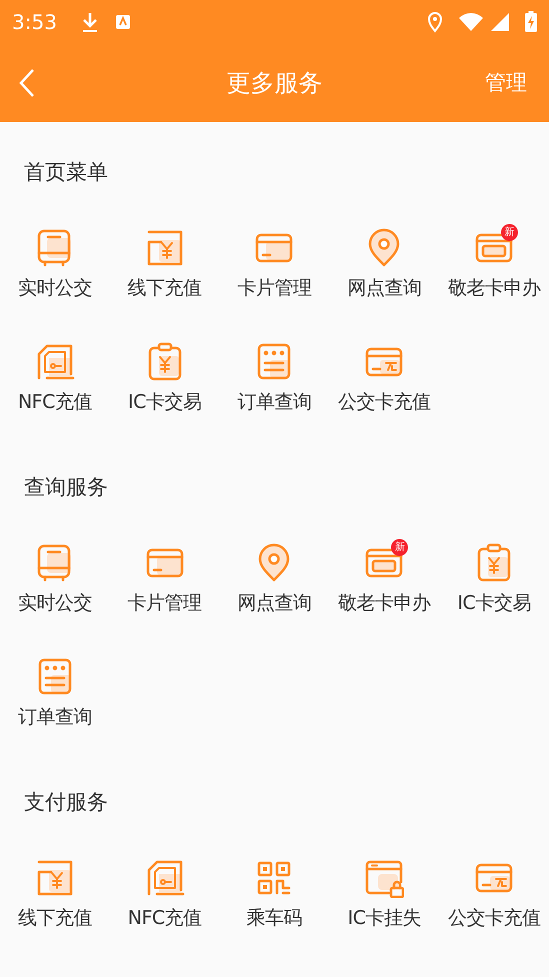 The height and width of the screenshot is (977, 549). Describe the element at coordinates (384, 878) in the screenshot. I see `lock-card-icon` at that location.